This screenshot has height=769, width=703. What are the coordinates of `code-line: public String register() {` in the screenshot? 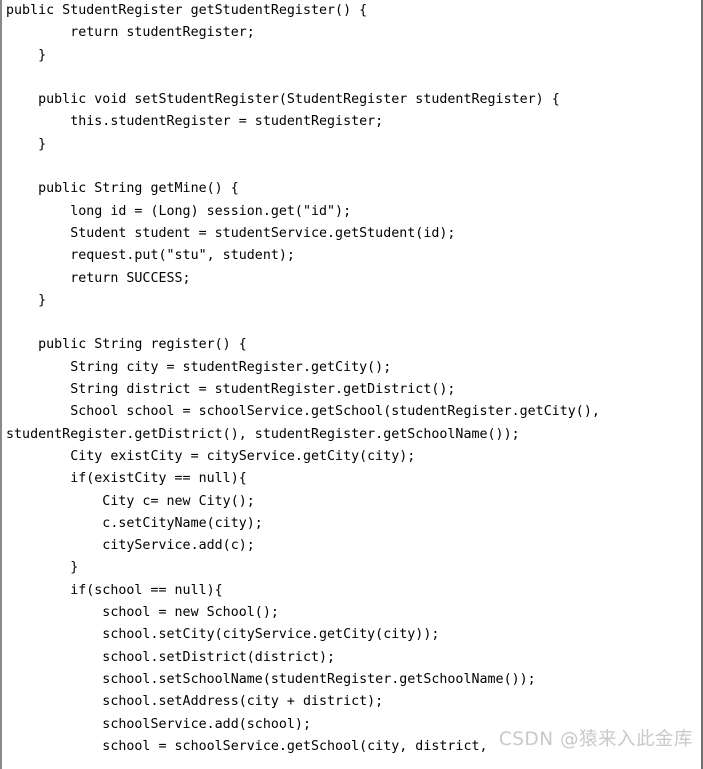 It's located at (126, 345).